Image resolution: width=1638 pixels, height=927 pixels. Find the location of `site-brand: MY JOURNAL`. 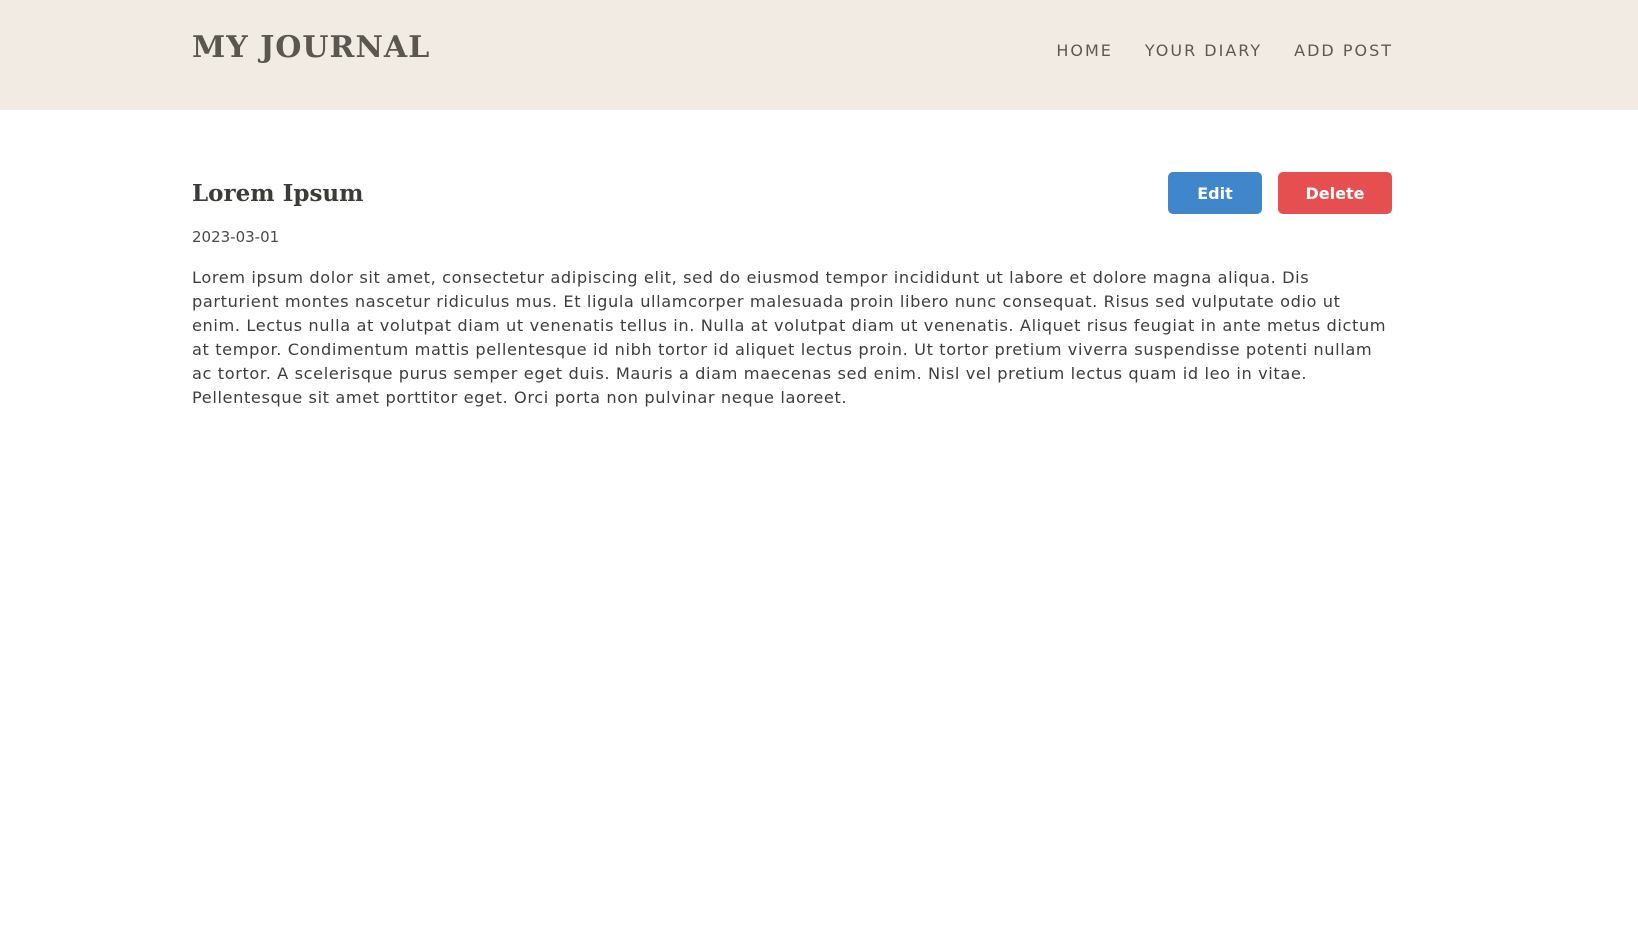

site-brand: MY JOURNAL is located at coordinates (311, 47).